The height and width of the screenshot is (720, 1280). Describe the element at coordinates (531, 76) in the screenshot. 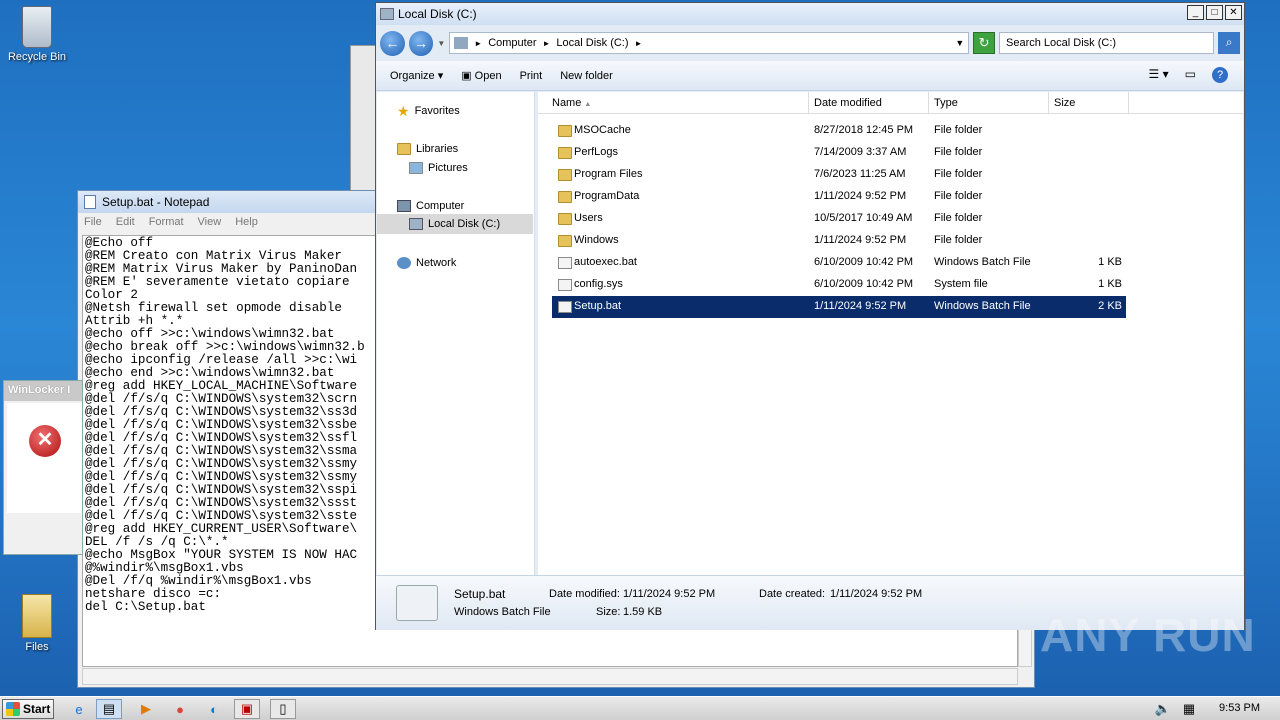

I see `print-button: Print` at that location.